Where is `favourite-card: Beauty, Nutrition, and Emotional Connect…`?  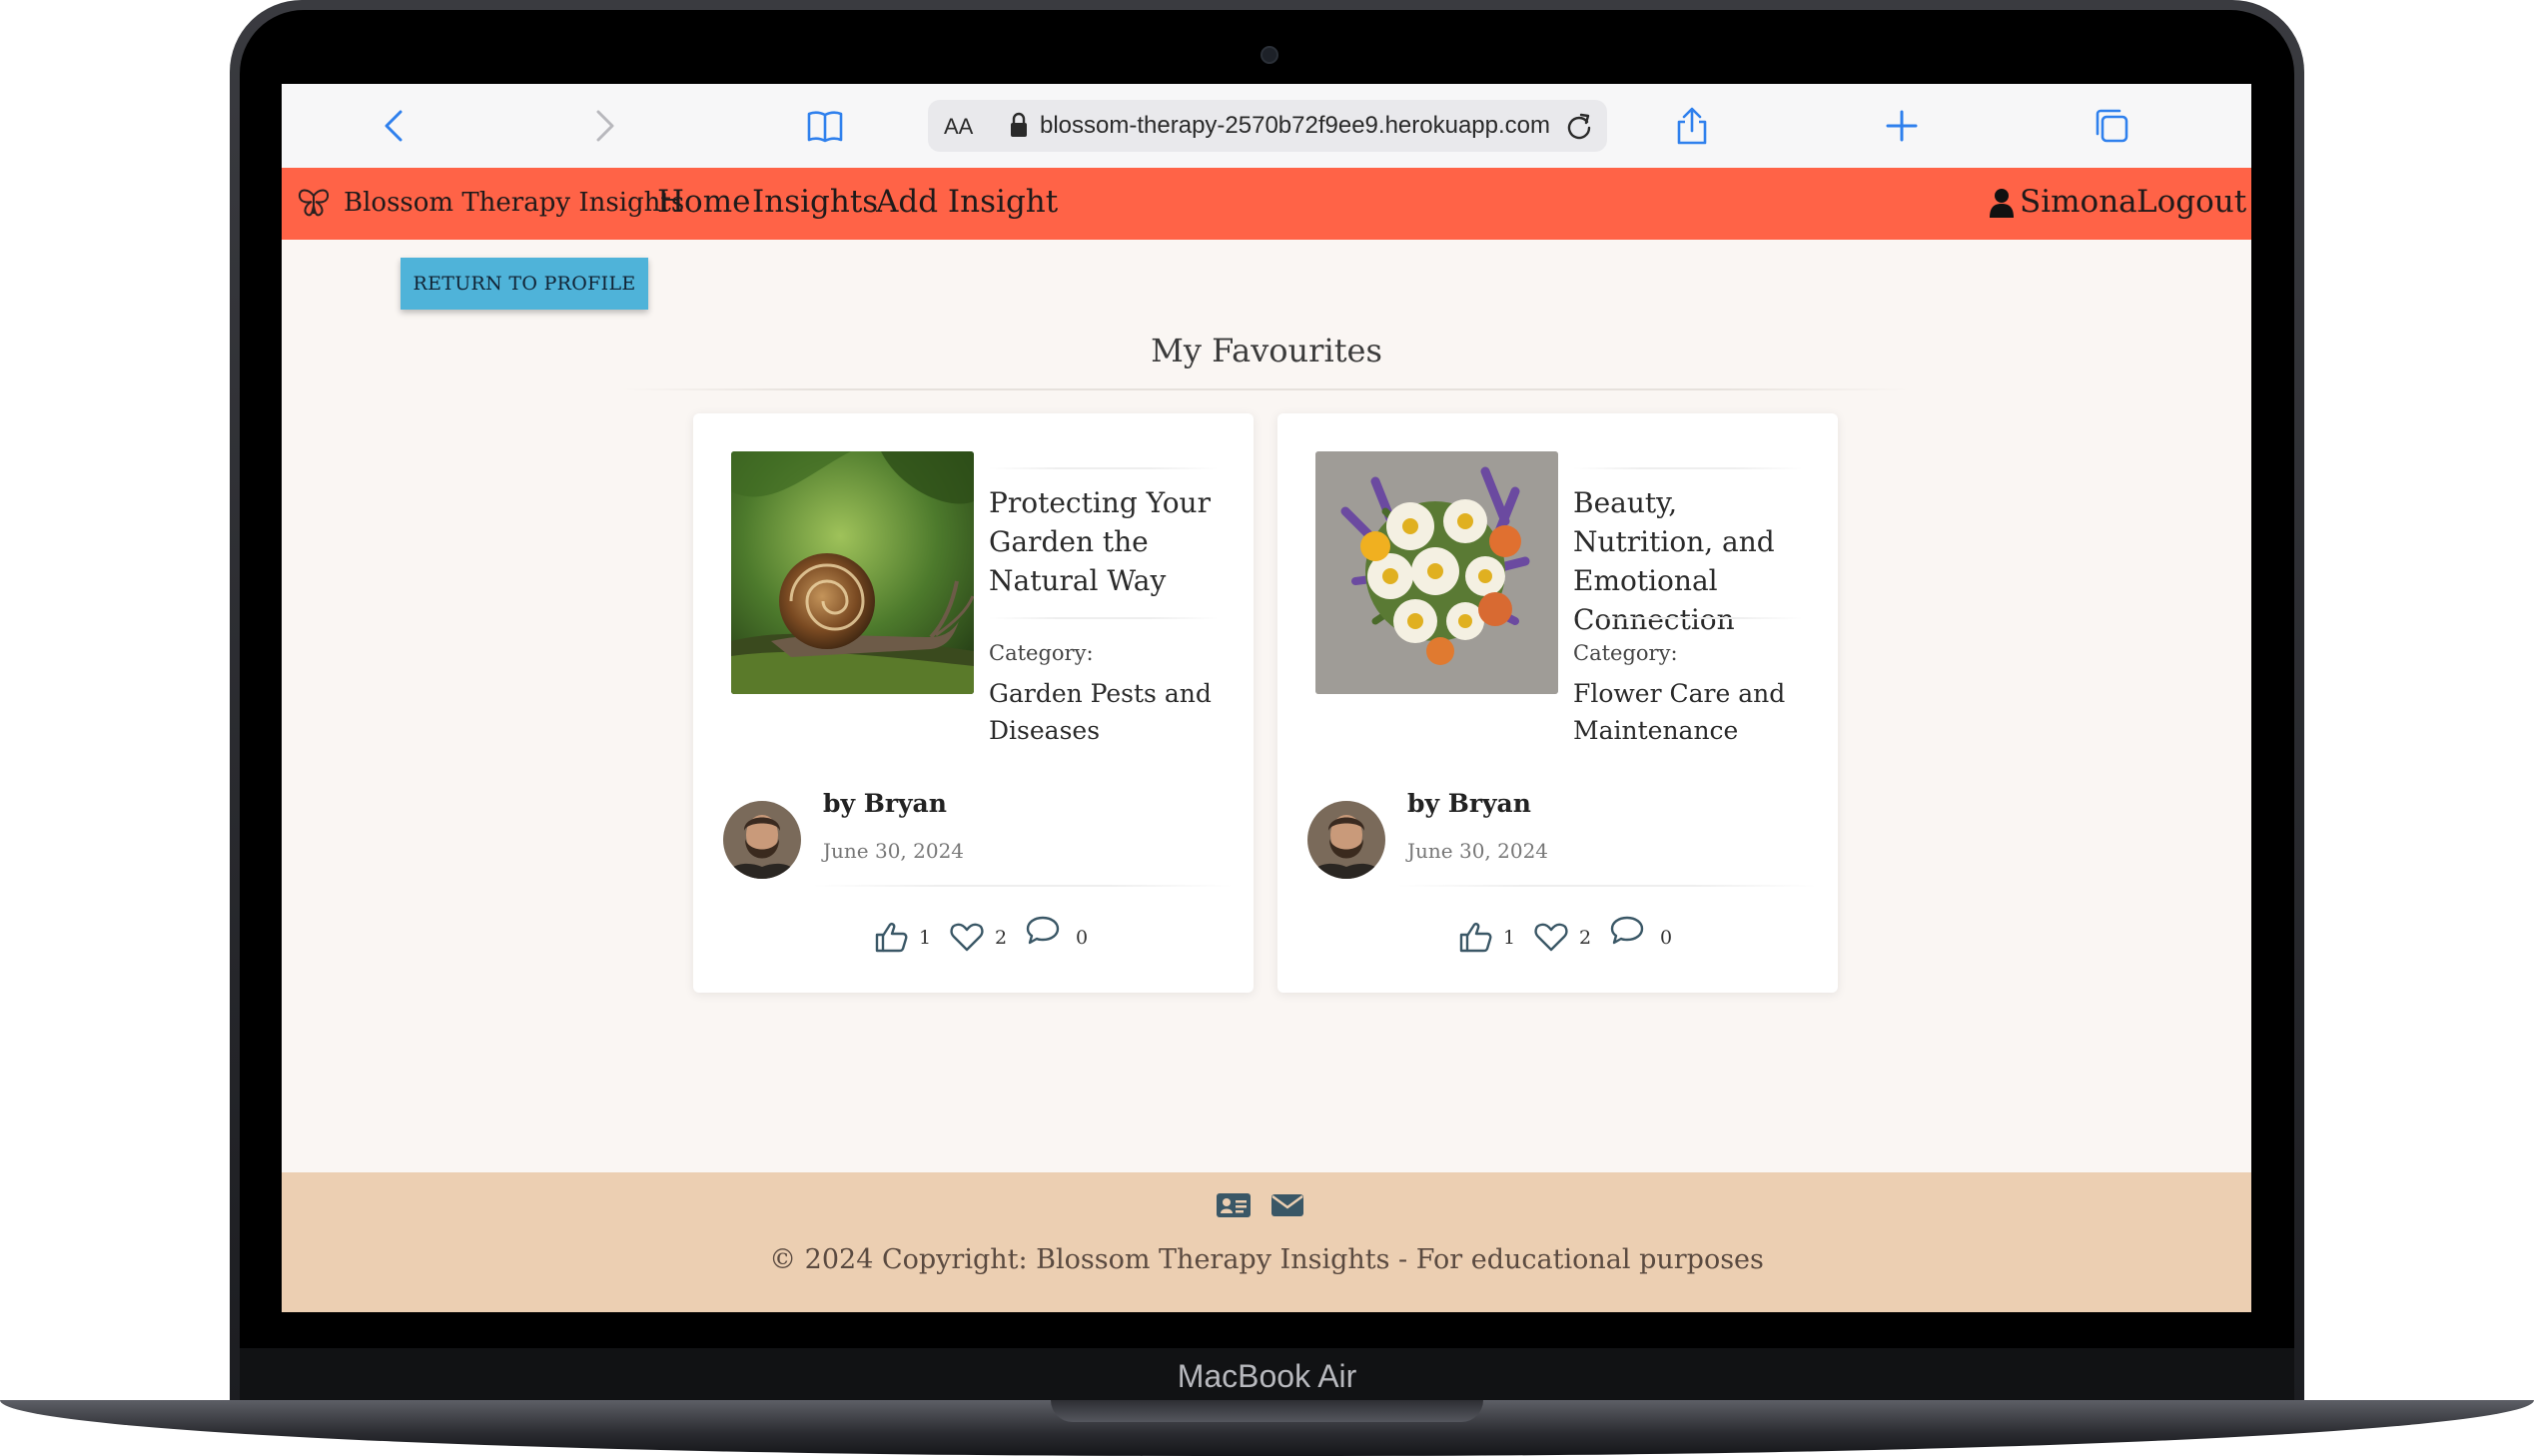
favourite-card: Beauty, Nutrition, and Emotional Connect… is located at coordinates (1558, 703).